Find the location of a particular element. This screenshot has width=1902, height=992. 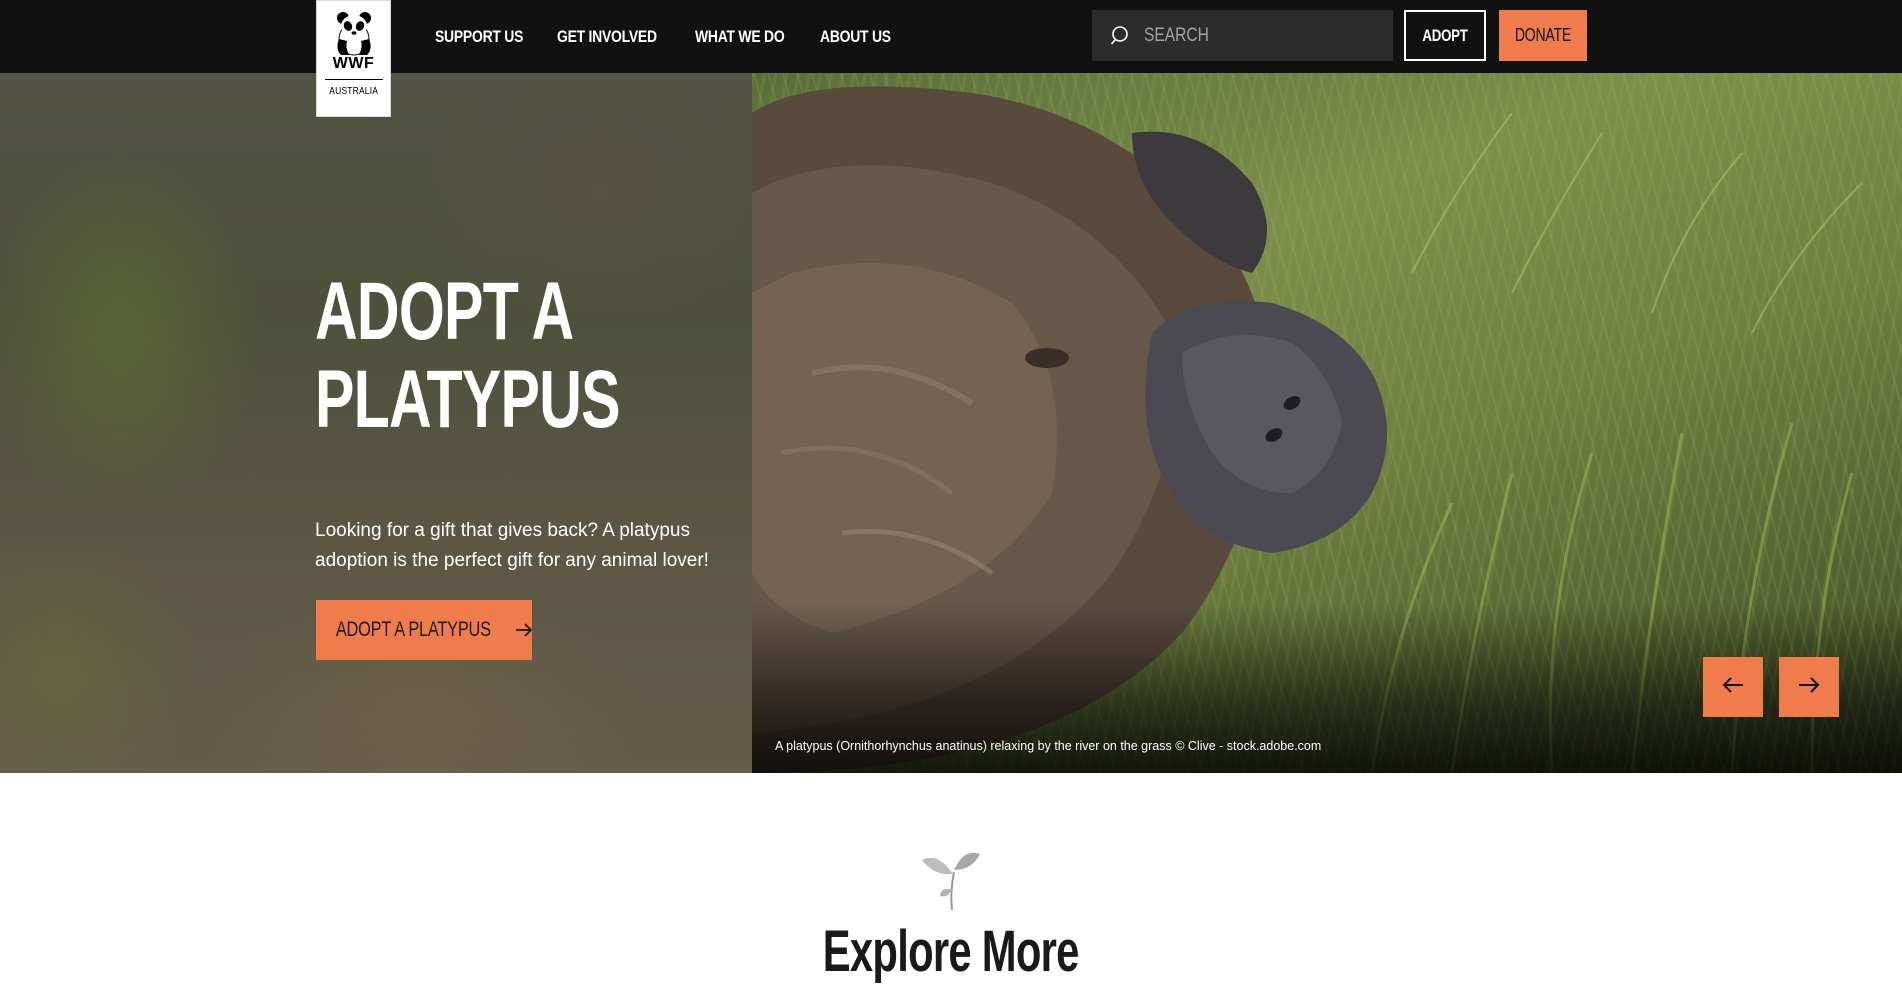

donate-button-label: DONATE is located at coordinates (1543, 35).